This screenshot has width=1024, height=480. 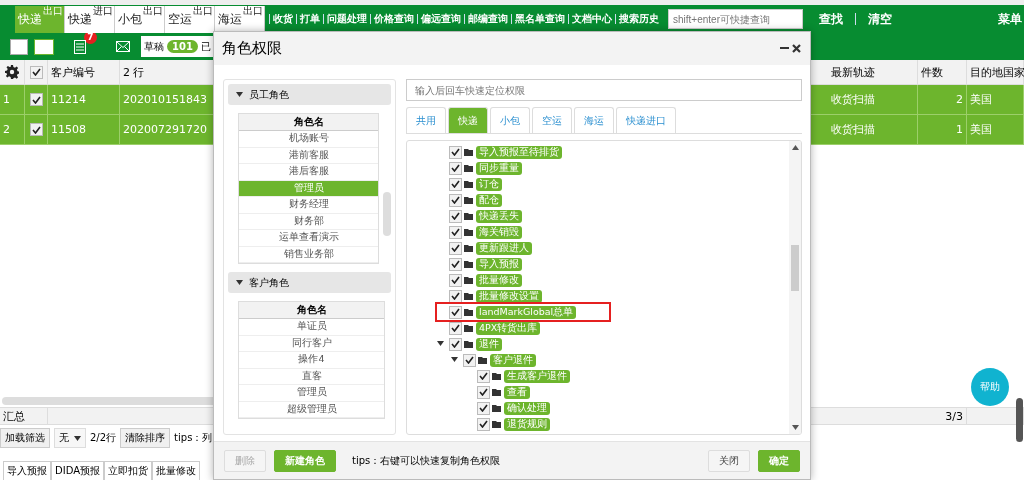 I want to click on permission-label: 同步重量, so click(x=499, y=168).